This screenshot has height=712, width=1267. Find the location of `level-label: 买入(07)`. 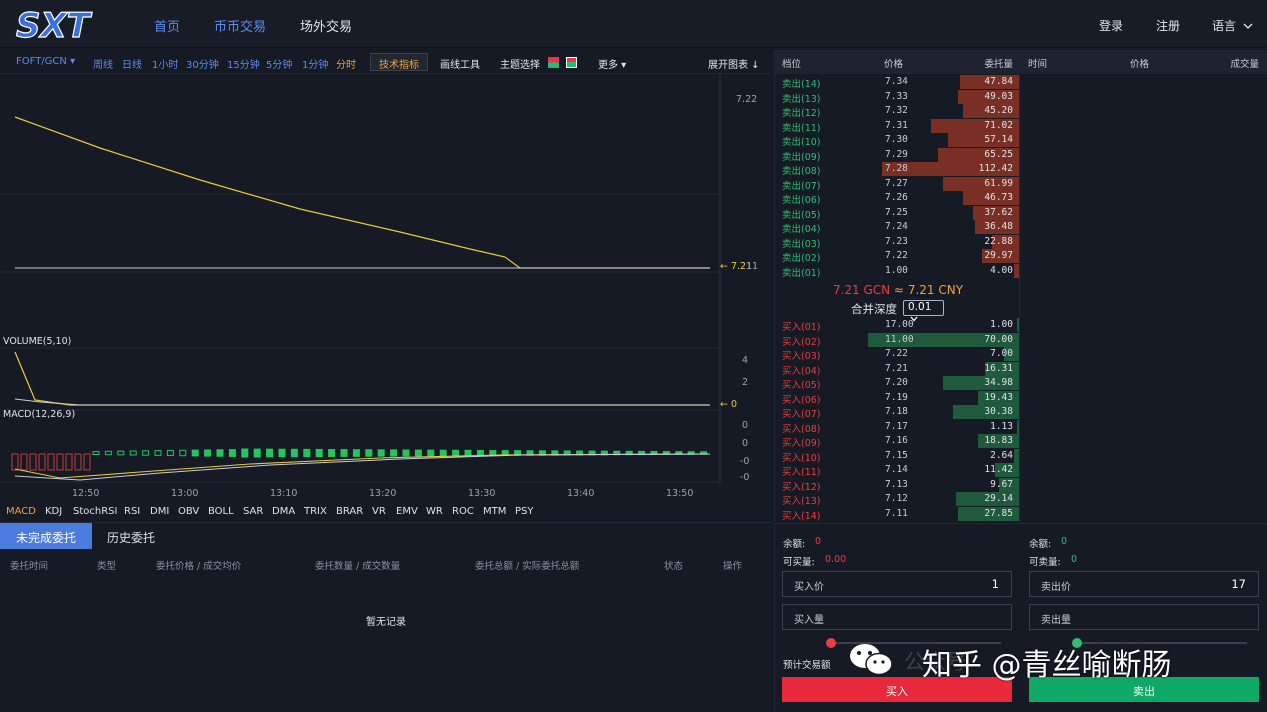

level-label: 买入(07) is located at coordinates (801, 413).